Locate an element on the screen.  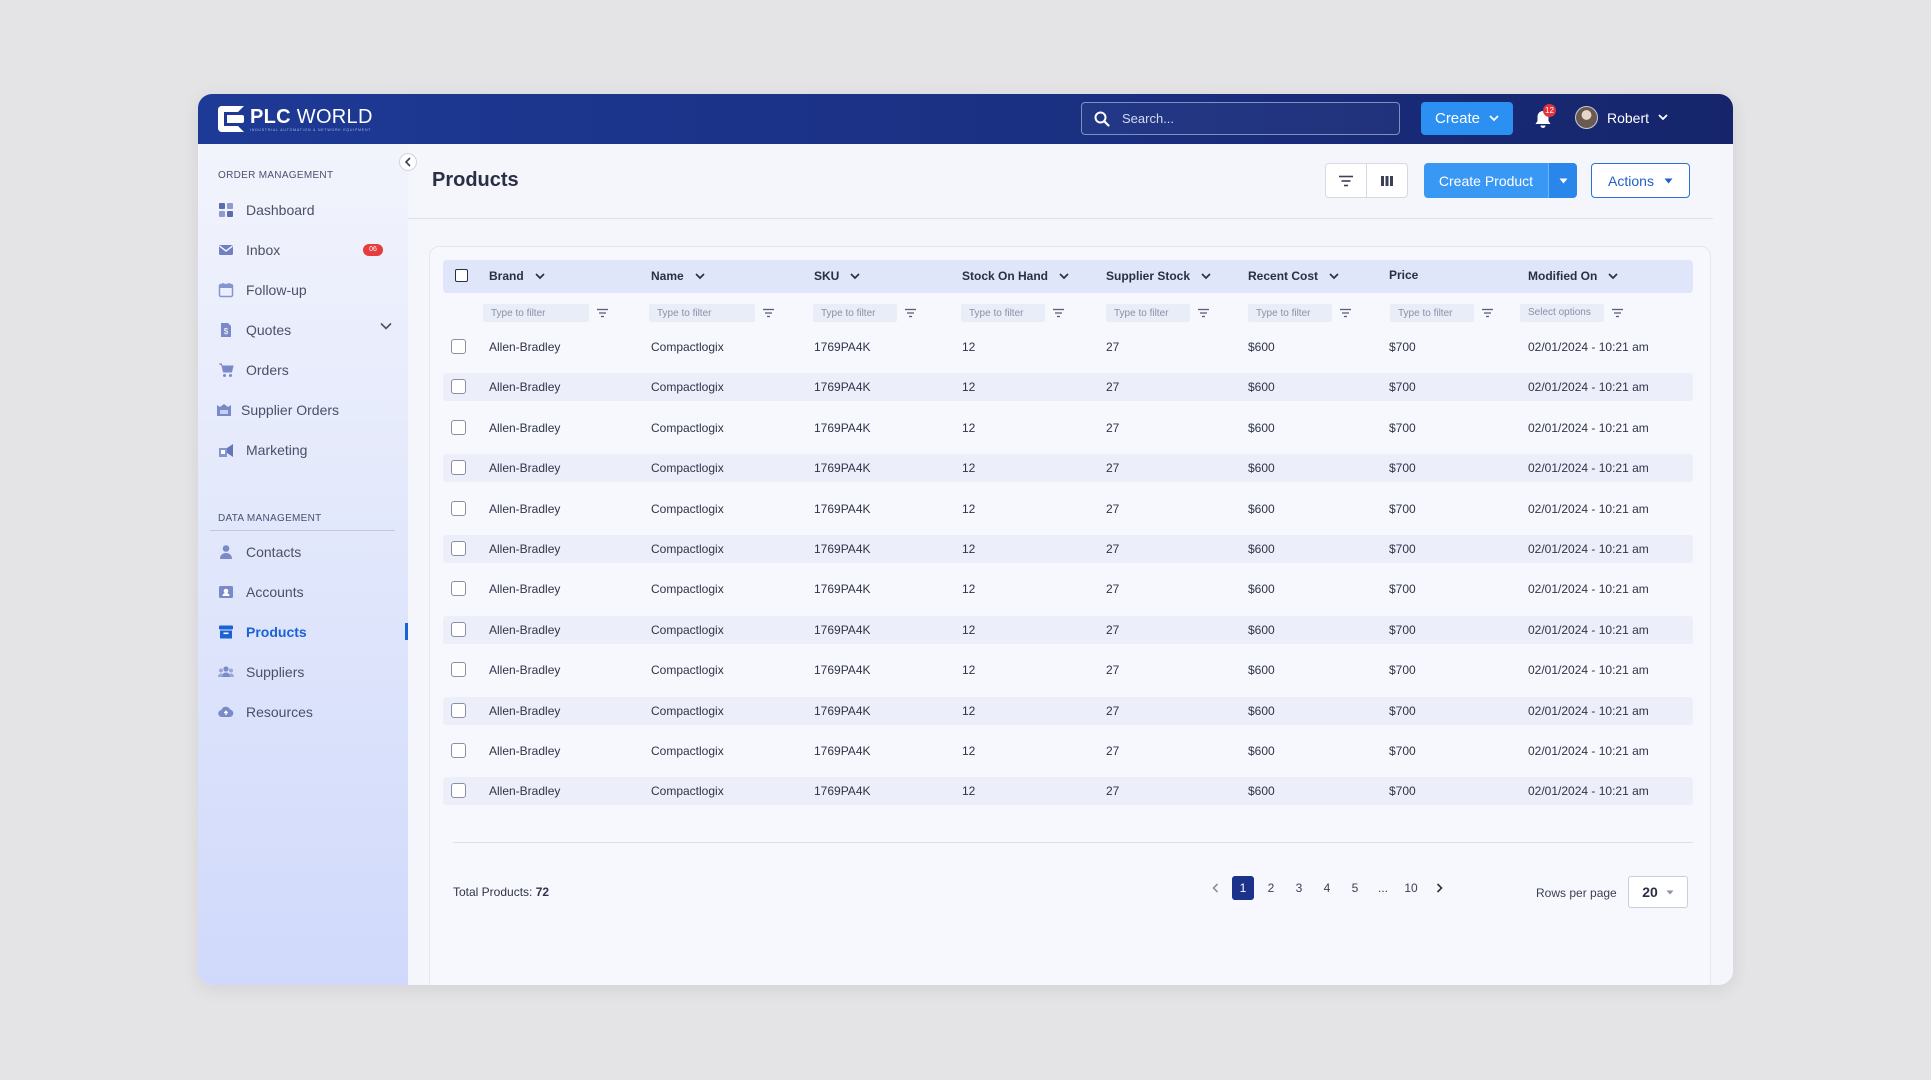
column-header-modified-on: Modified On is located at coordinates (1573, 276).